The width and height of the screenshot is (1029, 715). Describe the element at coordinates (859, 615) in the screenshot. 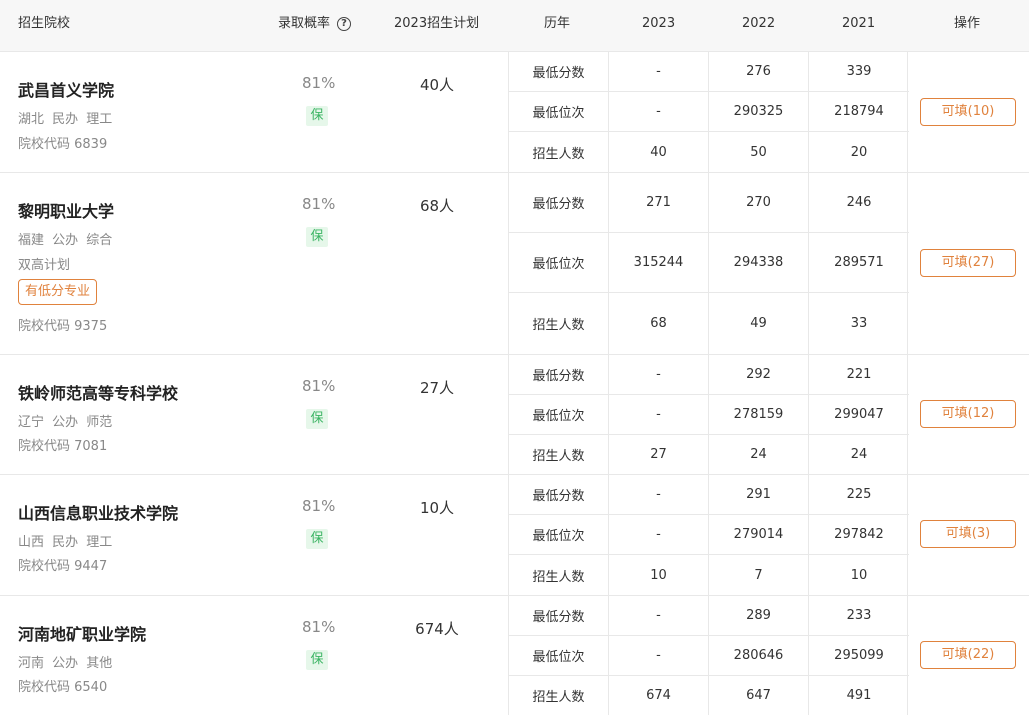

I see `stats-value: 233` at that location.